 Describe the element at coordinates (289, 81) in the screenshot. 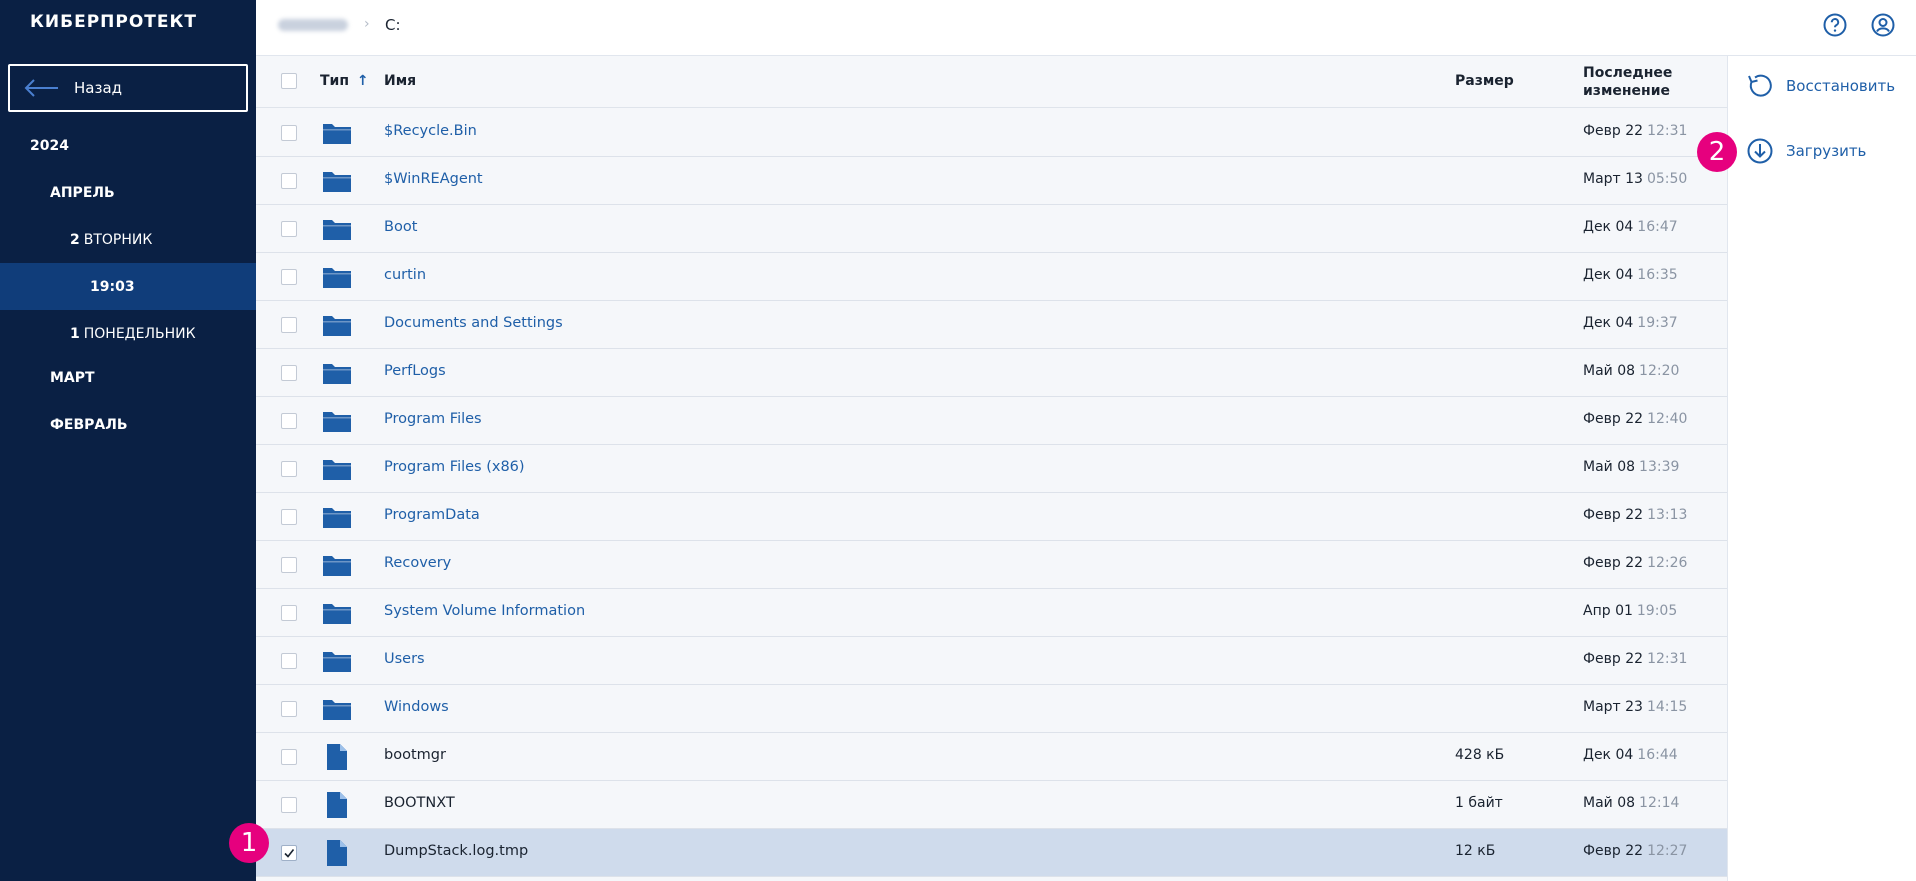

I see `select-all-checkbox` at that location.